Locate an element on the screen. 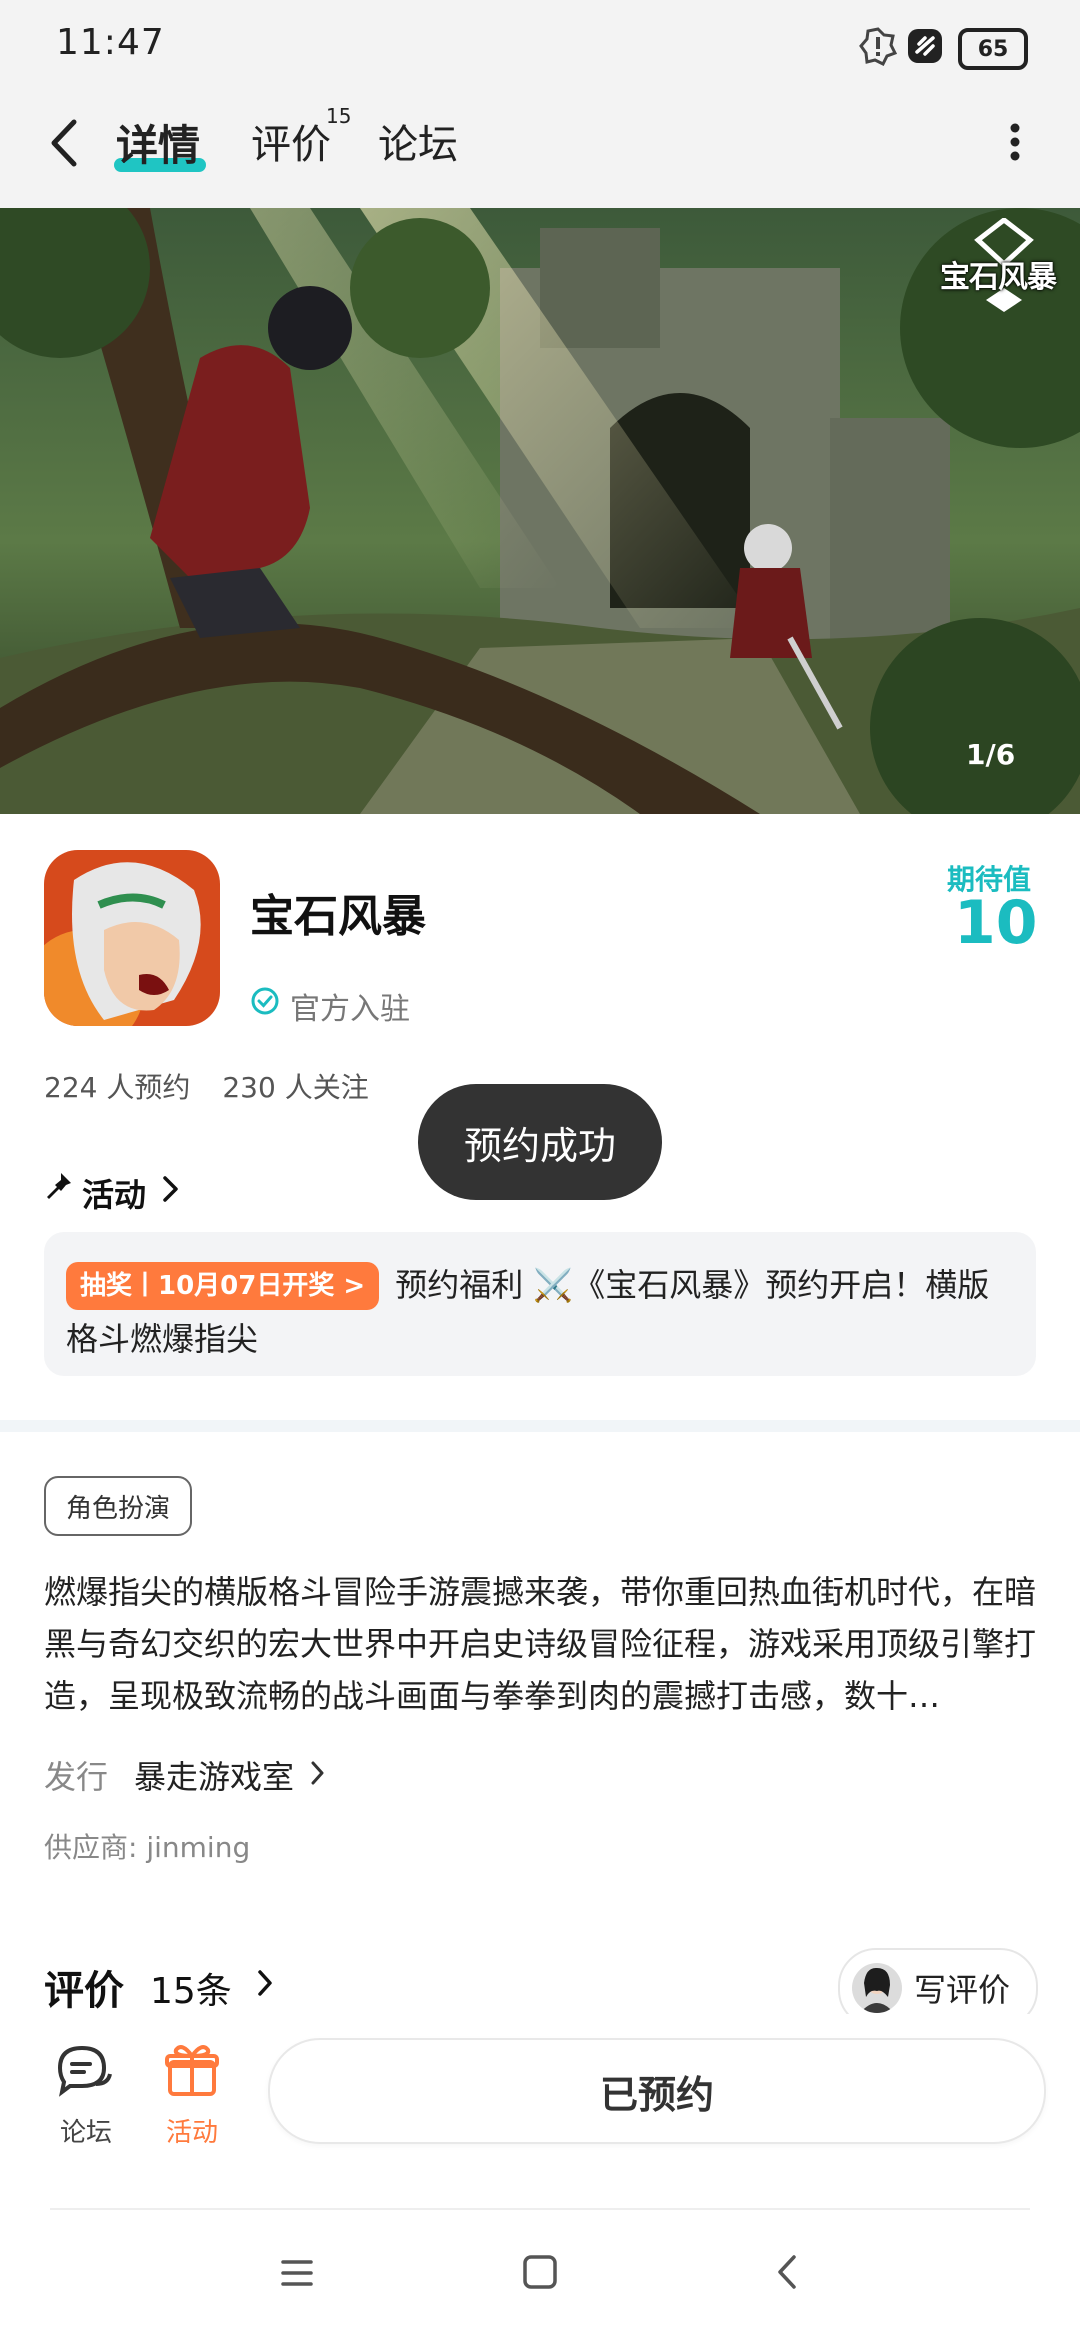 The width and height of the screenshot is (1080, 2340). follow-count: 230 人关注 is located at coordinates (295, 1087).